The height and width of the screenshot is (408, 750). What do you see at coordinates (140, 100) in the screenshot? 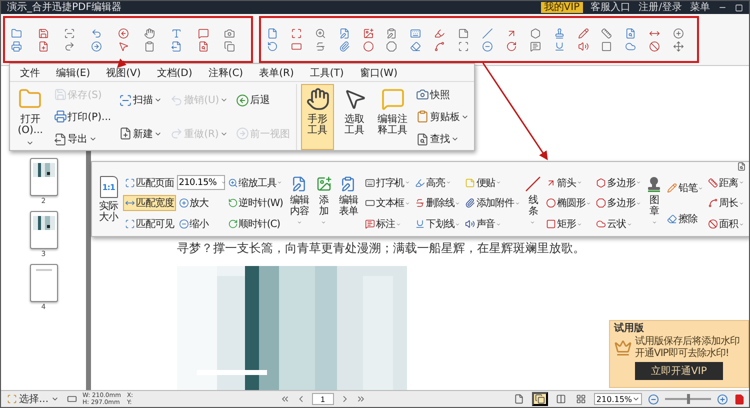
I see `tool-button: 扫描` at bounding box center [140, 100].